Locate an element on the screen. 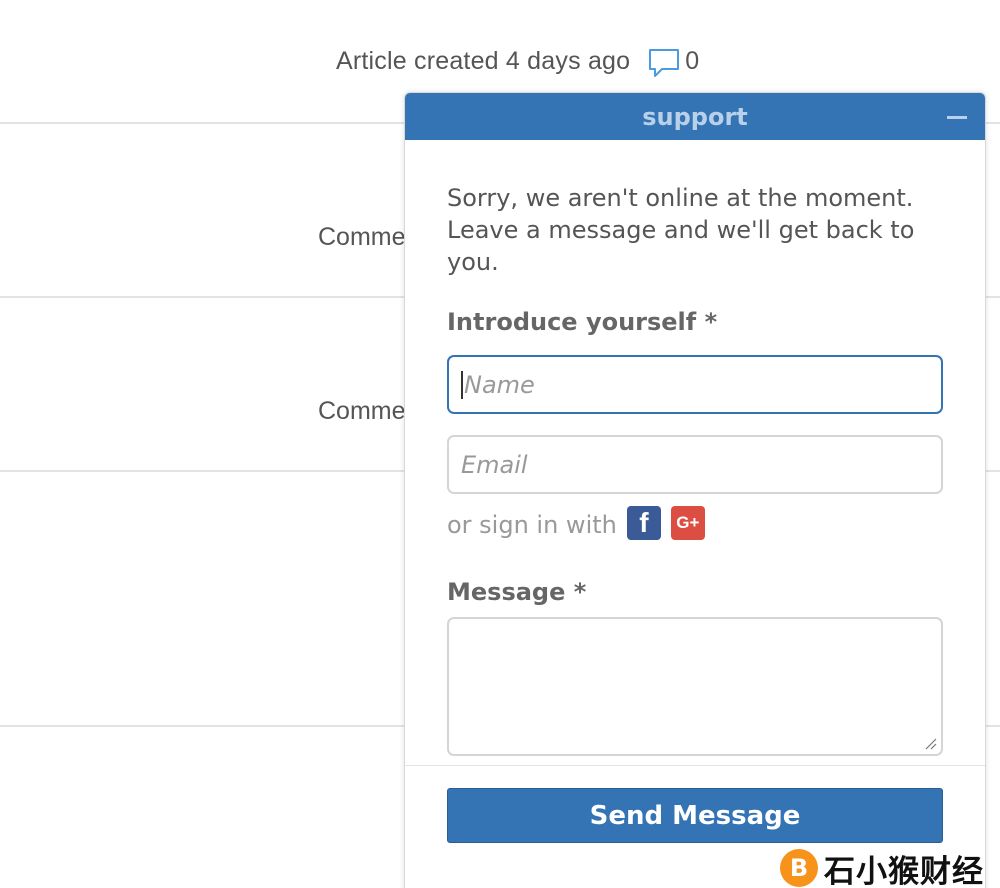 This screenshot has width=1000, height=888. comment-icon is located at coordinates (664, 63).